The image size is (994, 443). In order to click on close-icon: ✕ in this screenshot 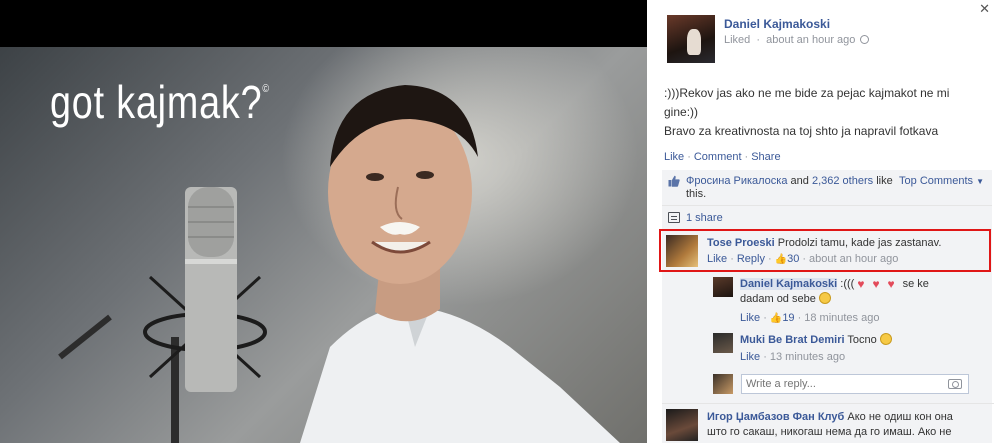, I will do `click(984, 9)`.